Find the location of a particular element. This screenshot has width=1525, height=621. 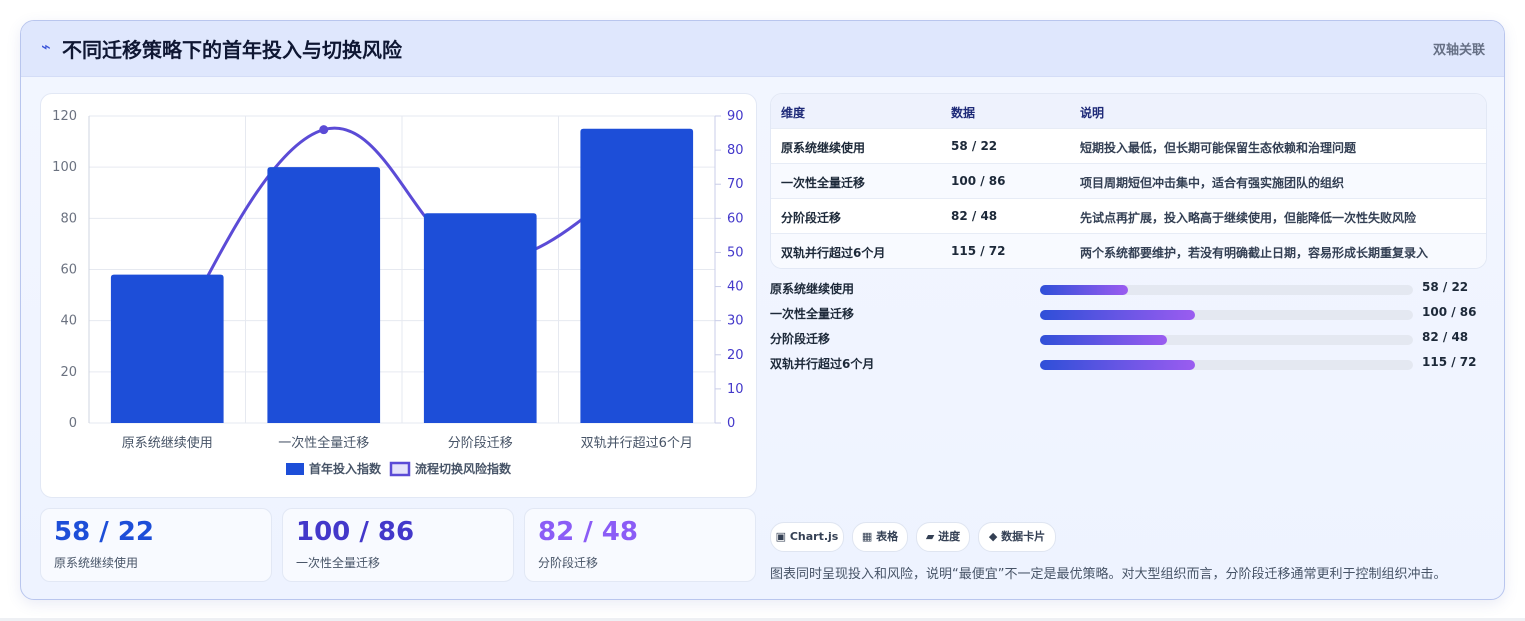

y-left-tick-label: 0 is located at coordinates (73, 423).